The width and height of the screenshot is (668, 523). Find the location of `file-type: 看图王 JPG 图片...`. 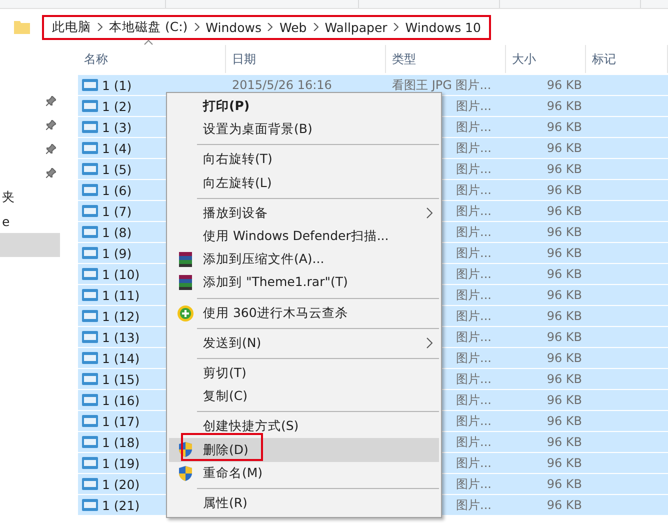

file-type: 看图王 JPG 图片... is located at coordinates (442, 85).